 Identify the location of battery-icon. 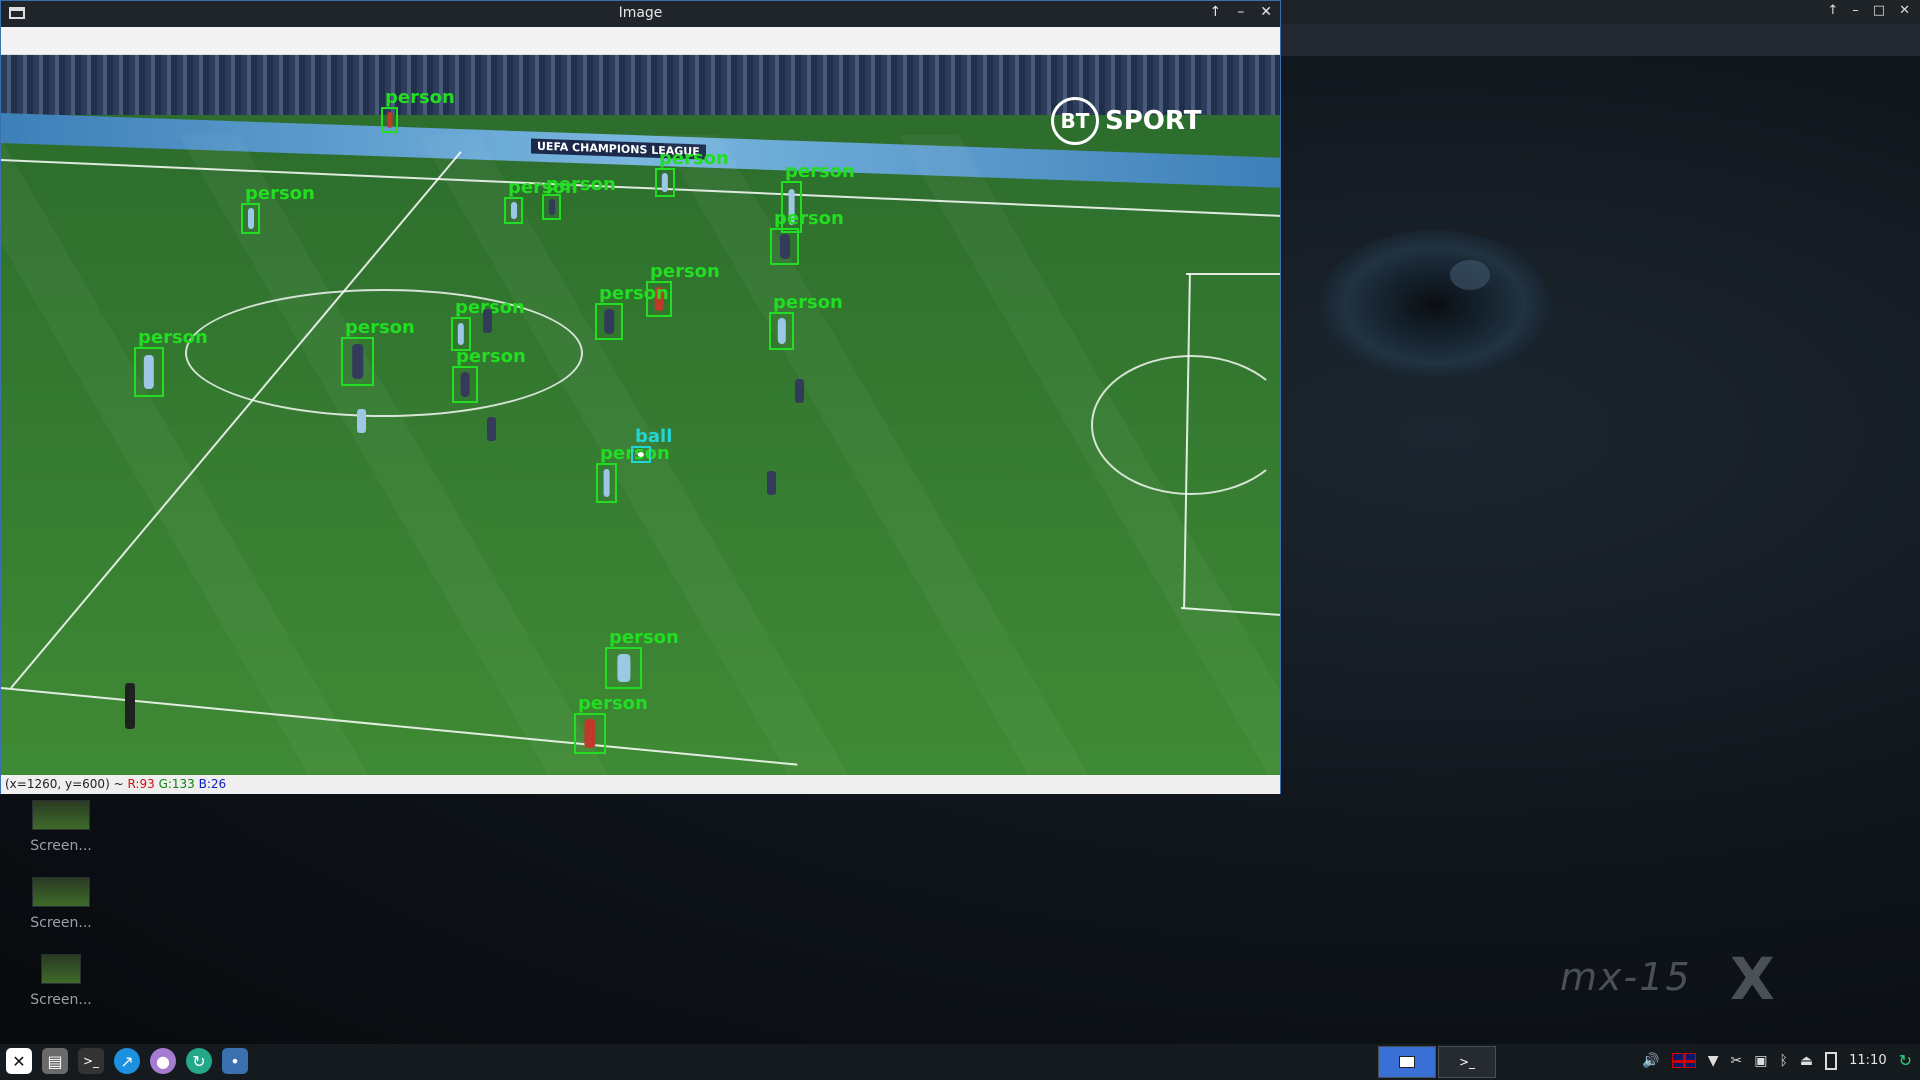
(1831, 1060).